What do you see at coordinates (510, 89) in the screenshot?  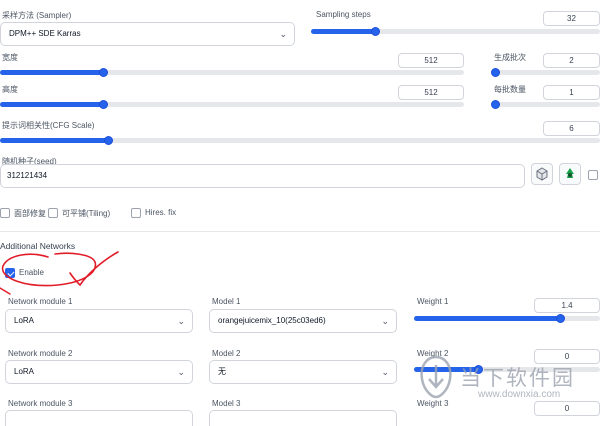 I see `batch-size-label: 每批数量` at bounding box center [510, 89].